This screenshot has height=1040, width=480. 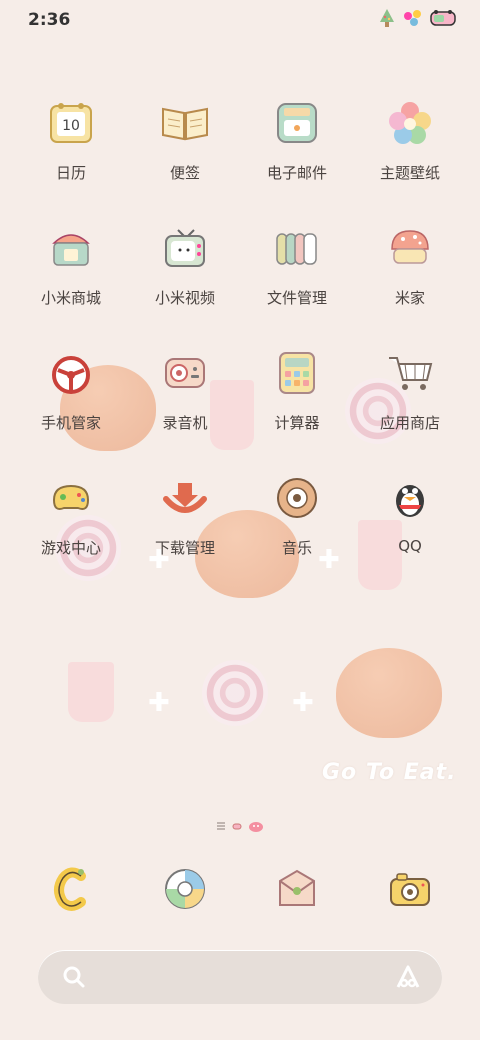 I want to click on mi-video-icon, so click(x=185, y=248).